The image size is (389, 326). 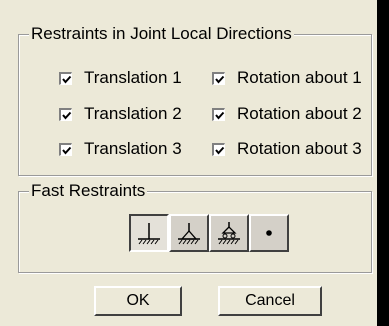 I want to click on roller-support-icon, so click(x=229, y=233).